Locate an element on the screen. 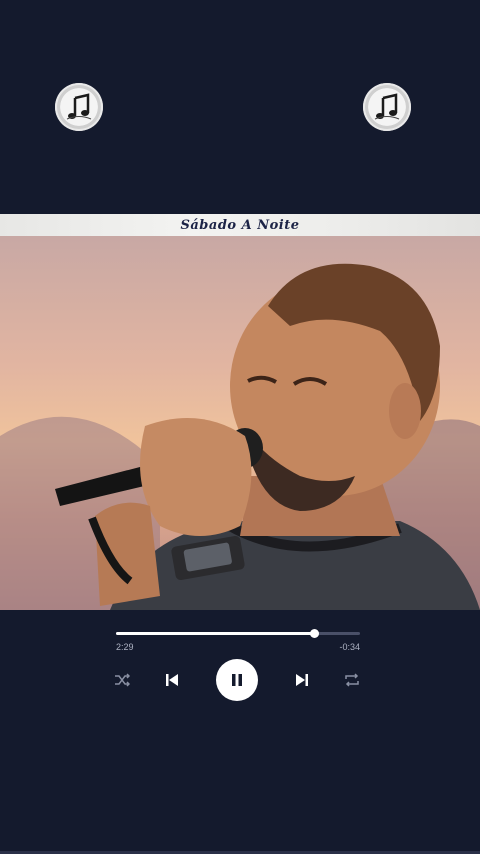 Image resolution: width=480 pixels, height=854 pixels. progress-thumb is located at coordinates (314, 633).